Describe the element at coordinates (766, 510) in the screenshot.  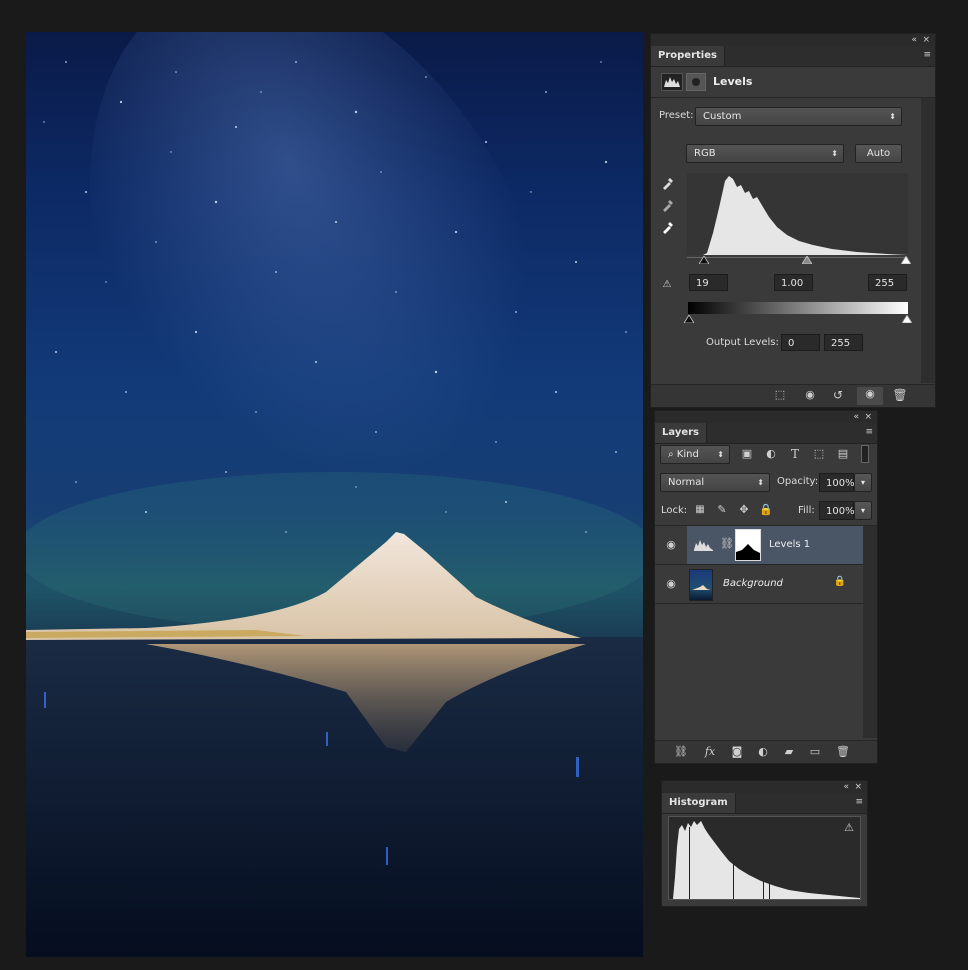
I see `lock-all-icon: 🔒` at that location.